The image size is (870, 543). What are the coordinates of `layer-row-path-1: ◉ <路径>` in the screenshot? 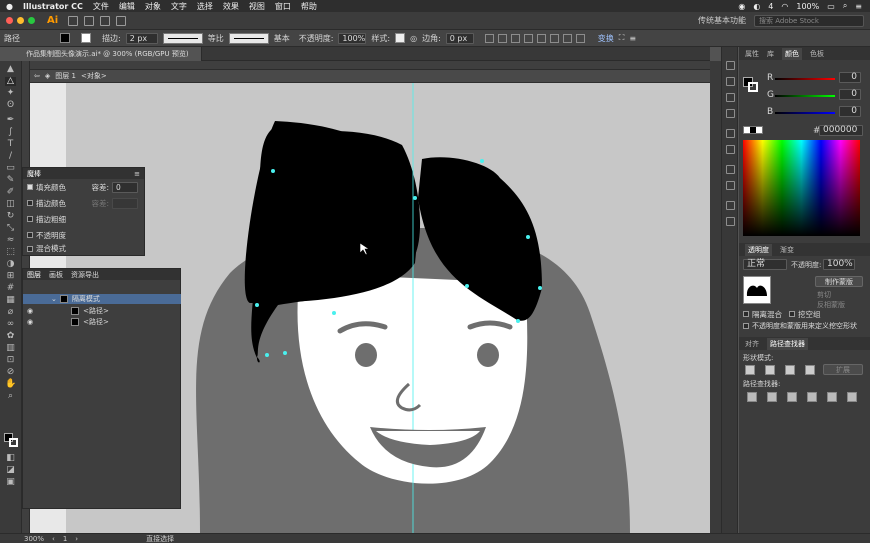 It's located at (102, 311).